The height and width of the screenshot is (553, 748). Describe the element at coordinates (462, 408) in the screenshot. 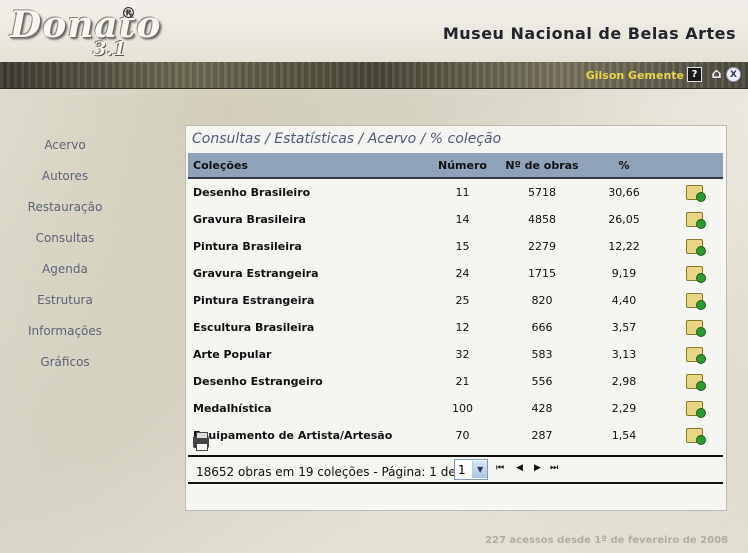

I see `cell-numero: 100` at that location.